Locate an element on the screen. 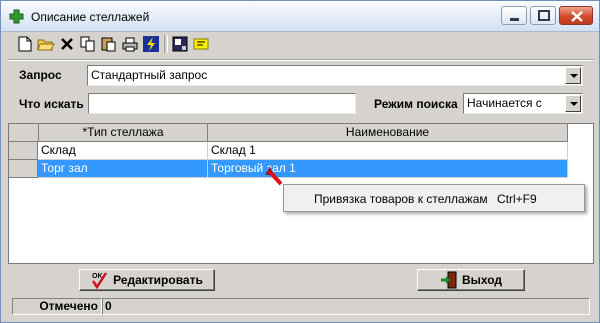 Image resolution: width=600 pixels, height=323 pixels. status-label-text: Отмечено is located at coordinates (68, 306).